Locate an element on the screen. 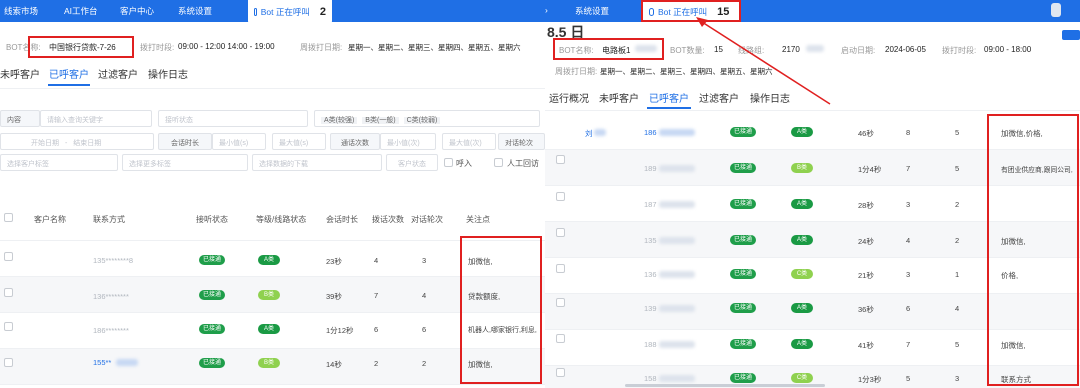 The image size is (1080, 388). active-tab-underline is located at coordinates (669, 108).